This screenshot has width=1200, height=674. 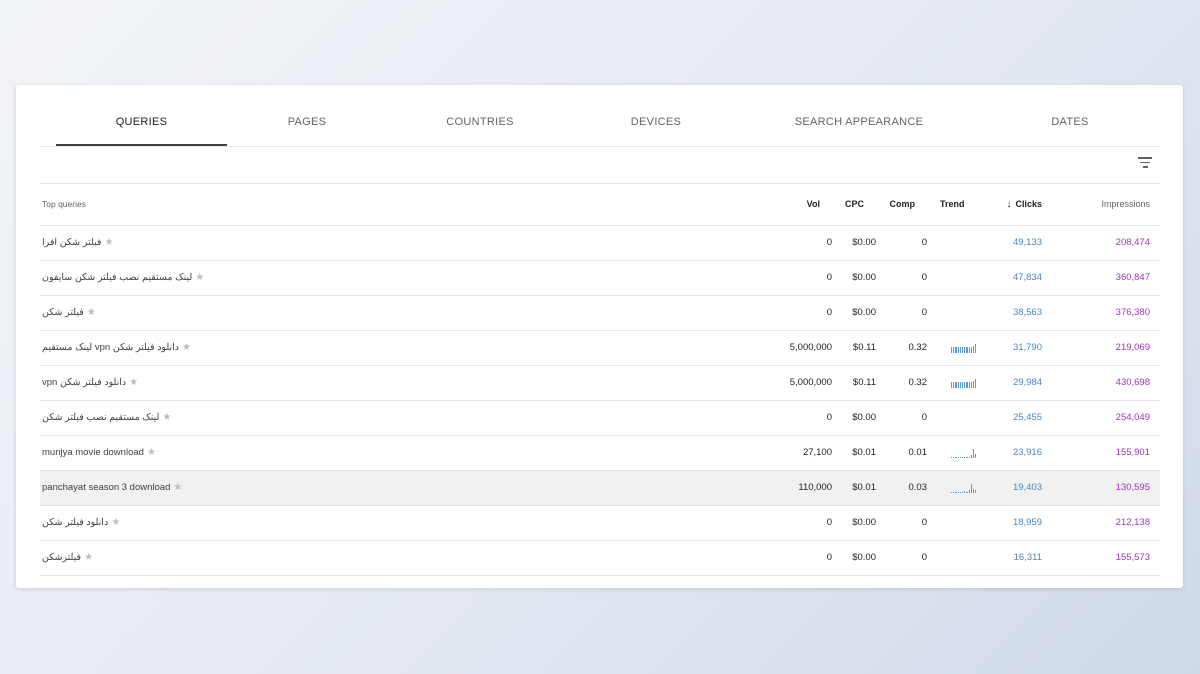 What do you see at coordinates (854, 204) in the screenshot?
I see `header-cpc: CPC` at bounding box center [854, 204].